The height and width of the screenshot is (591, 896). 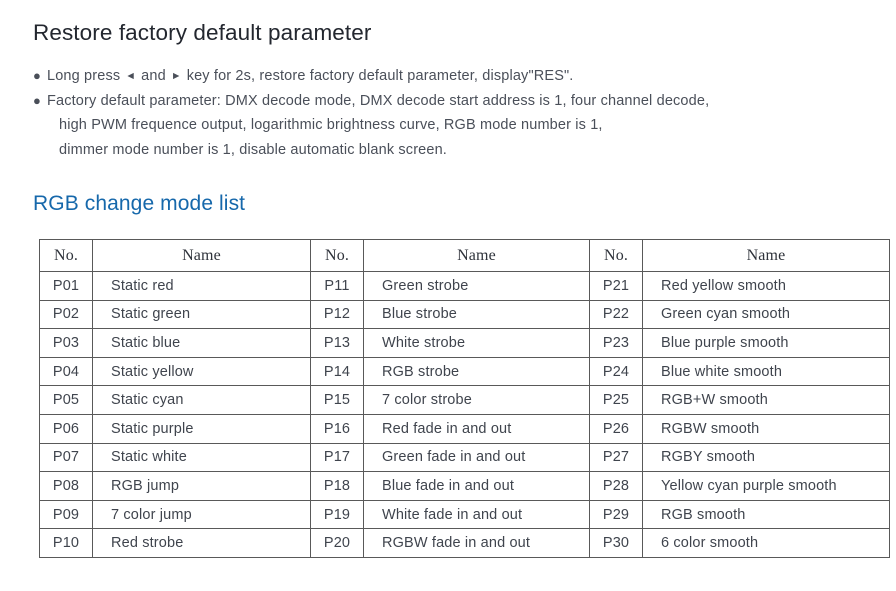 What do you see at coordinates (476, 457) in the screenshot?
I see `mode-name-cell: Green fade in and out` at bounding box center [476, 457].